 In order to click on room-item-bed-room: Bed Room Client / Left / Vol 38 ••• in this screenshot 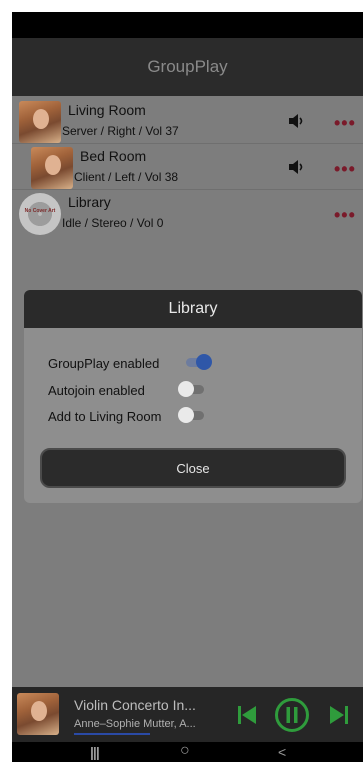, I will do `click(187, 167)`.